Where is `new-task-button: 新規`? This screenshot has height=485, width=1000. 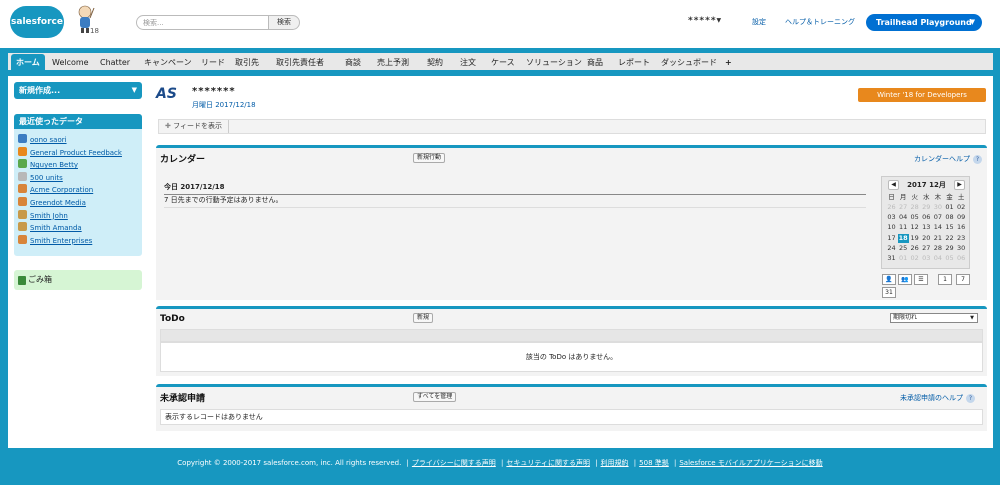 new-task-button: 新規 is located at coordinates (423, 318).